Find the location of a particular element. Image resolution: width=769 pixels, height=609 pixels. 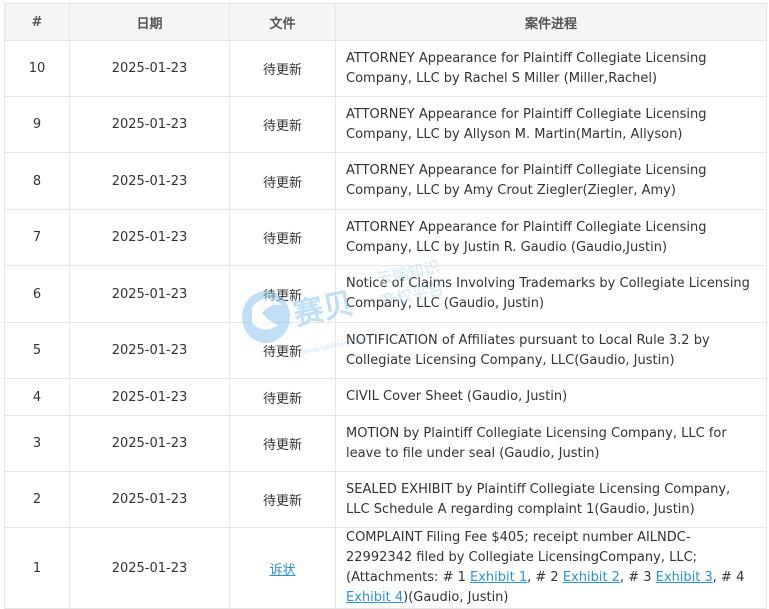

complaint-file-link: 诉状 is located at coordinates (282, 570).